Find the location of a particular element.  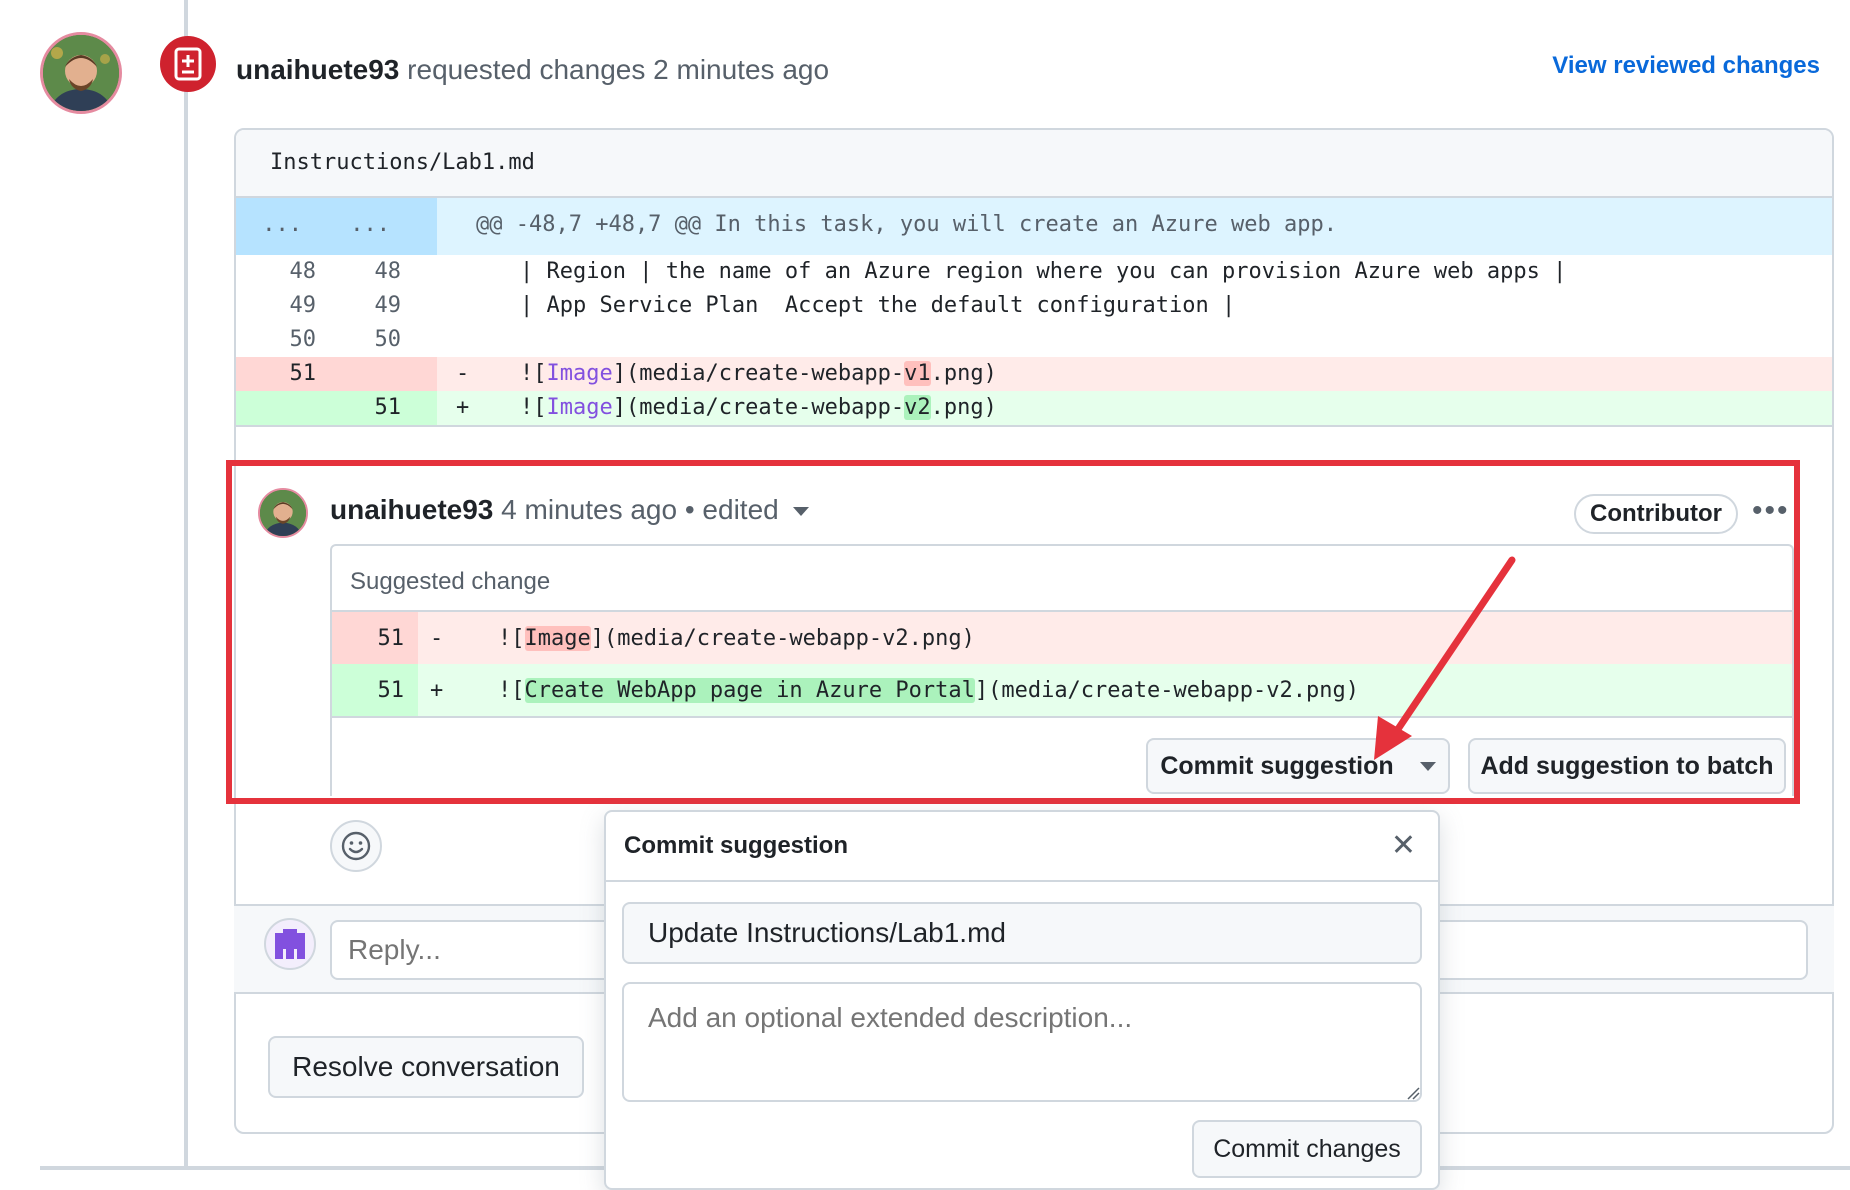

file-header: Instructions/Lab1.md is located at coordinates (1034, 164).